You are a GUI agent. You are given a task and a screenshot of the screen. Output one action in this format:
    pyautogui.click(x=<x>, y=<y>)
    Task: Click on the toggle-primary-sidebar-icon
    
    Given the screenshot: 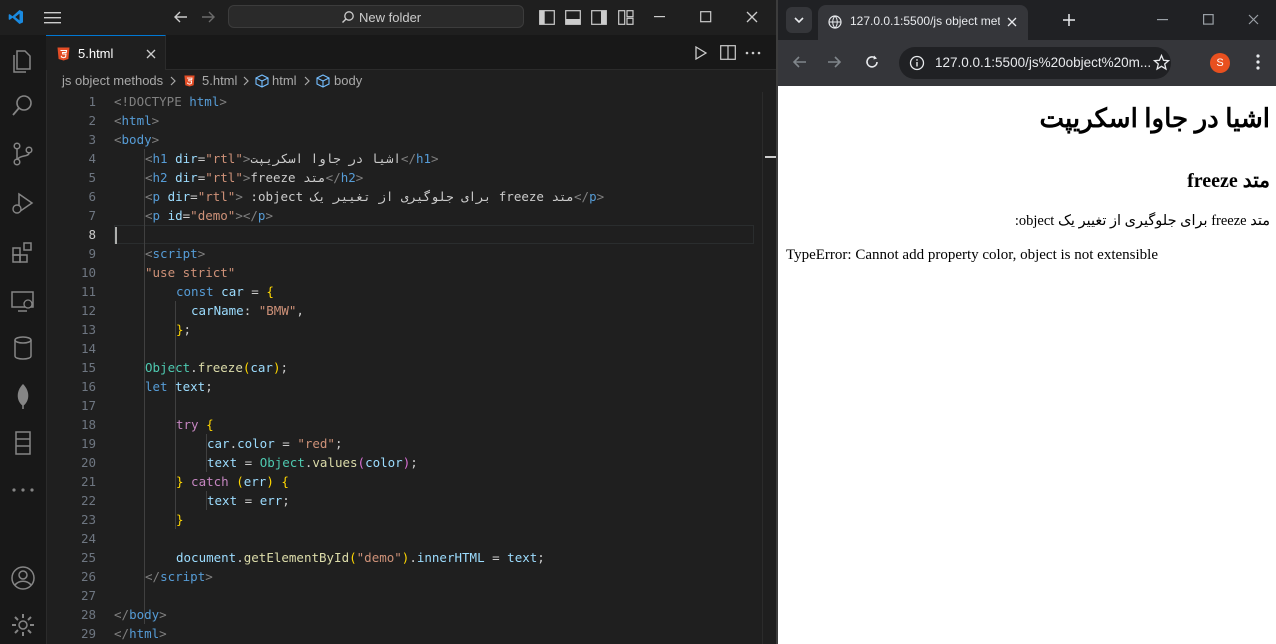 What is the action you would take?
    pyautogui.click(x=547, y=17)
    